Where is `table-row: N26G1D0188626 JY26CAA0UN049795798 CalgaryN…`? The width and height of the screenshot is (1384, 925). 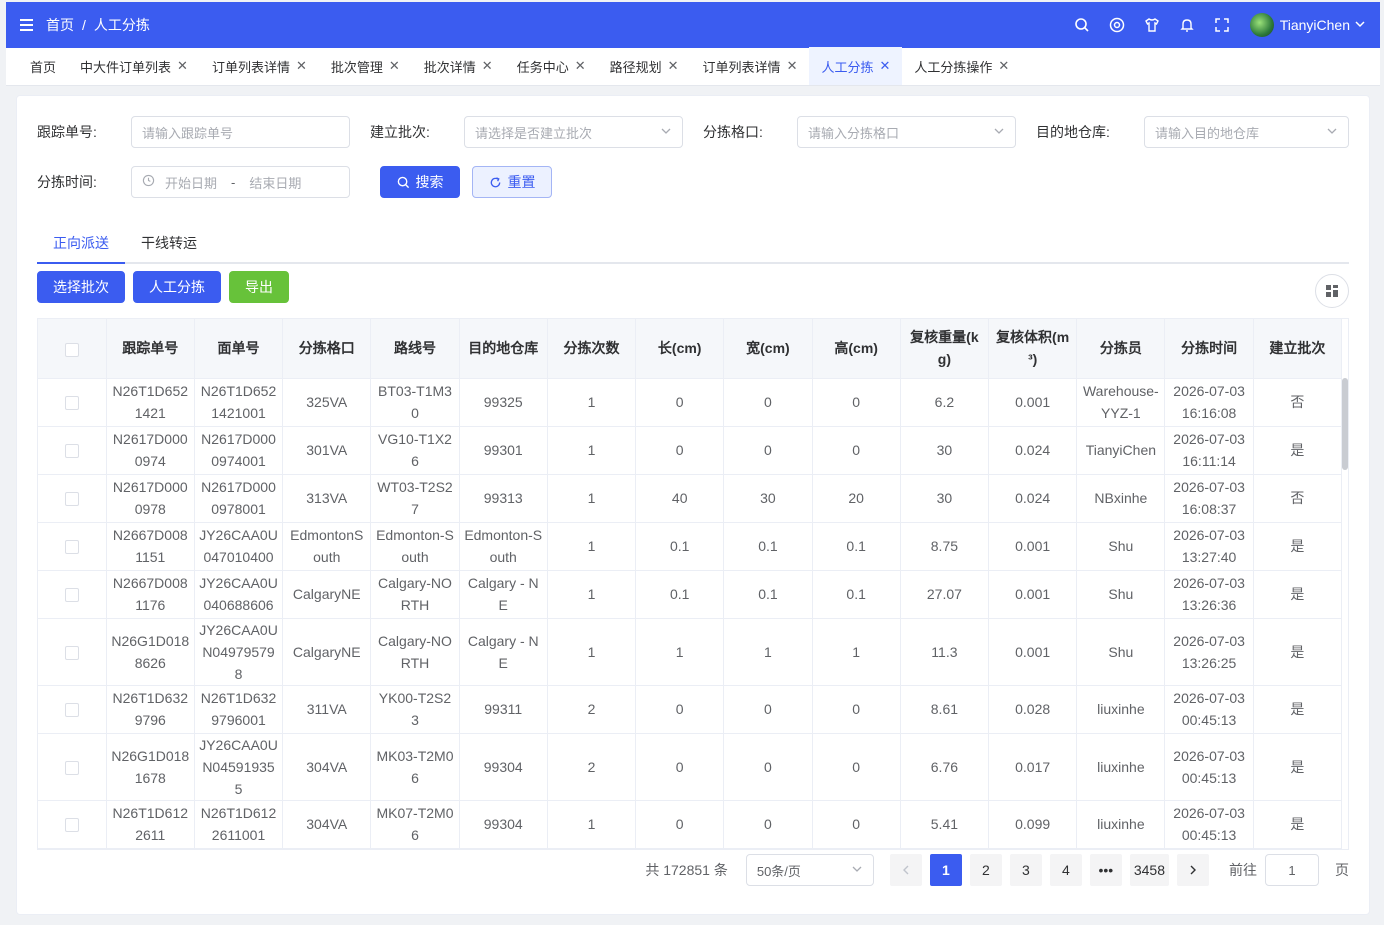
table-row: N26G1D0188626 JY26CAA0UN049795798 CalgaryN… is located at coordinates (690, 652).